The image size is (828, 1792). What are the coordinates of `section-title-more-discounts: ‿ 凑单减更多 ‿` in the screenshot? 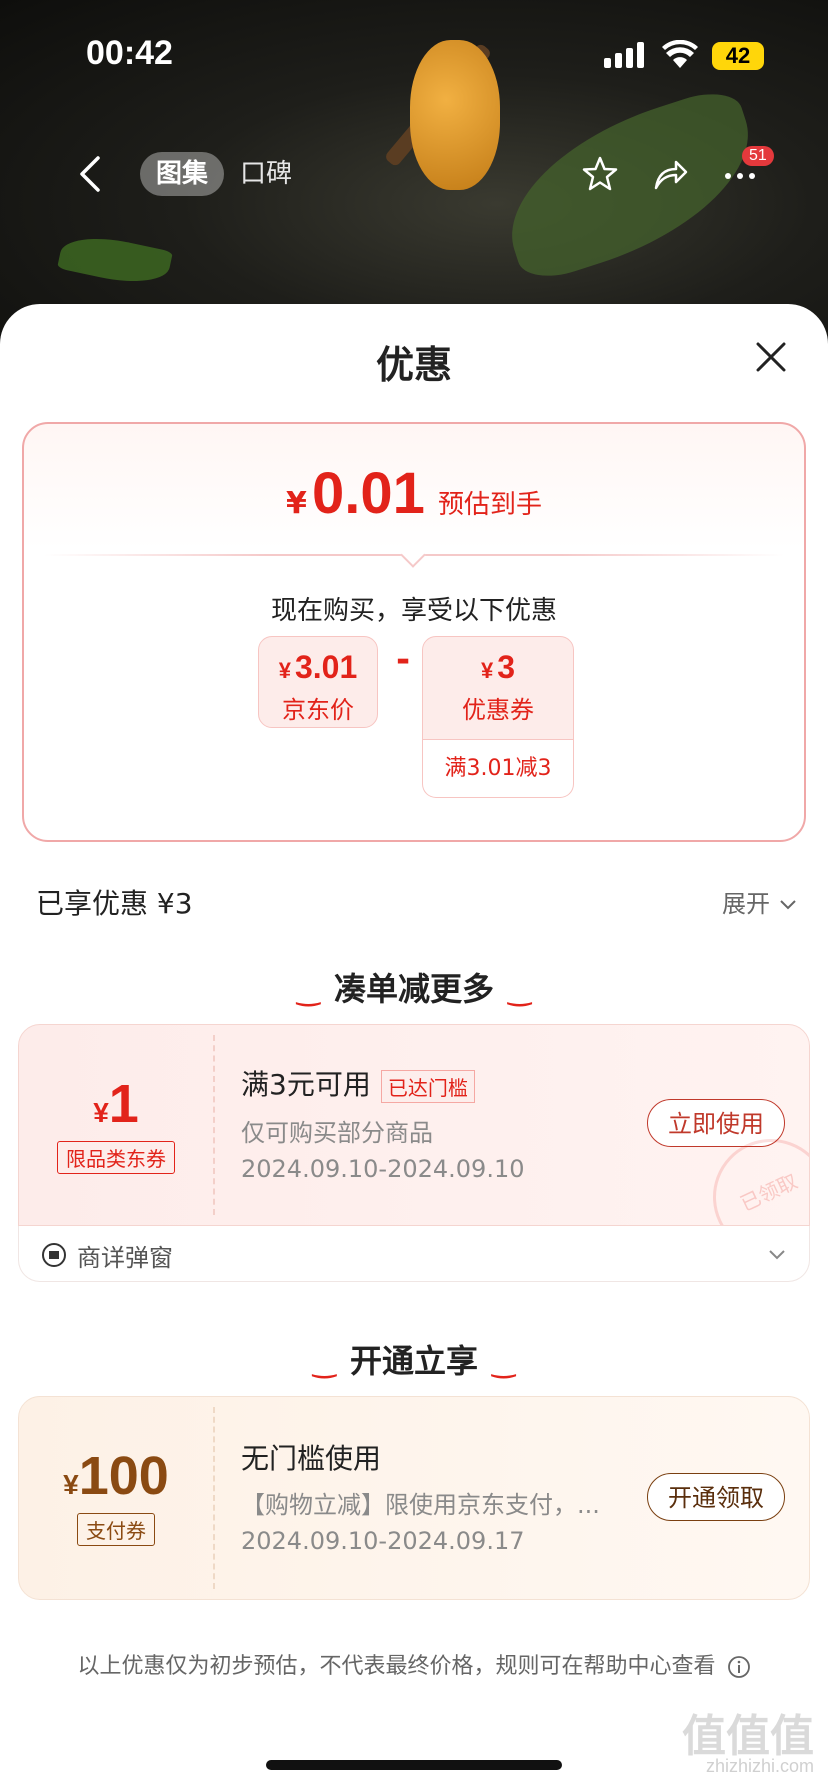 It's located at (414, 987).